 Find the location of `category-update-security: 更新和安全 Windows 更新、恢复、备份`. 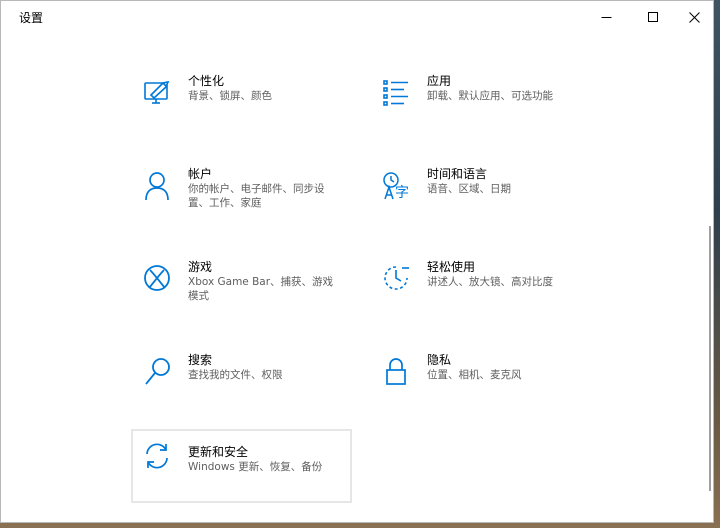

category-update-security: 更新和安全 Windows 更新、恢复、备份 is located at coordinates (241, 466).